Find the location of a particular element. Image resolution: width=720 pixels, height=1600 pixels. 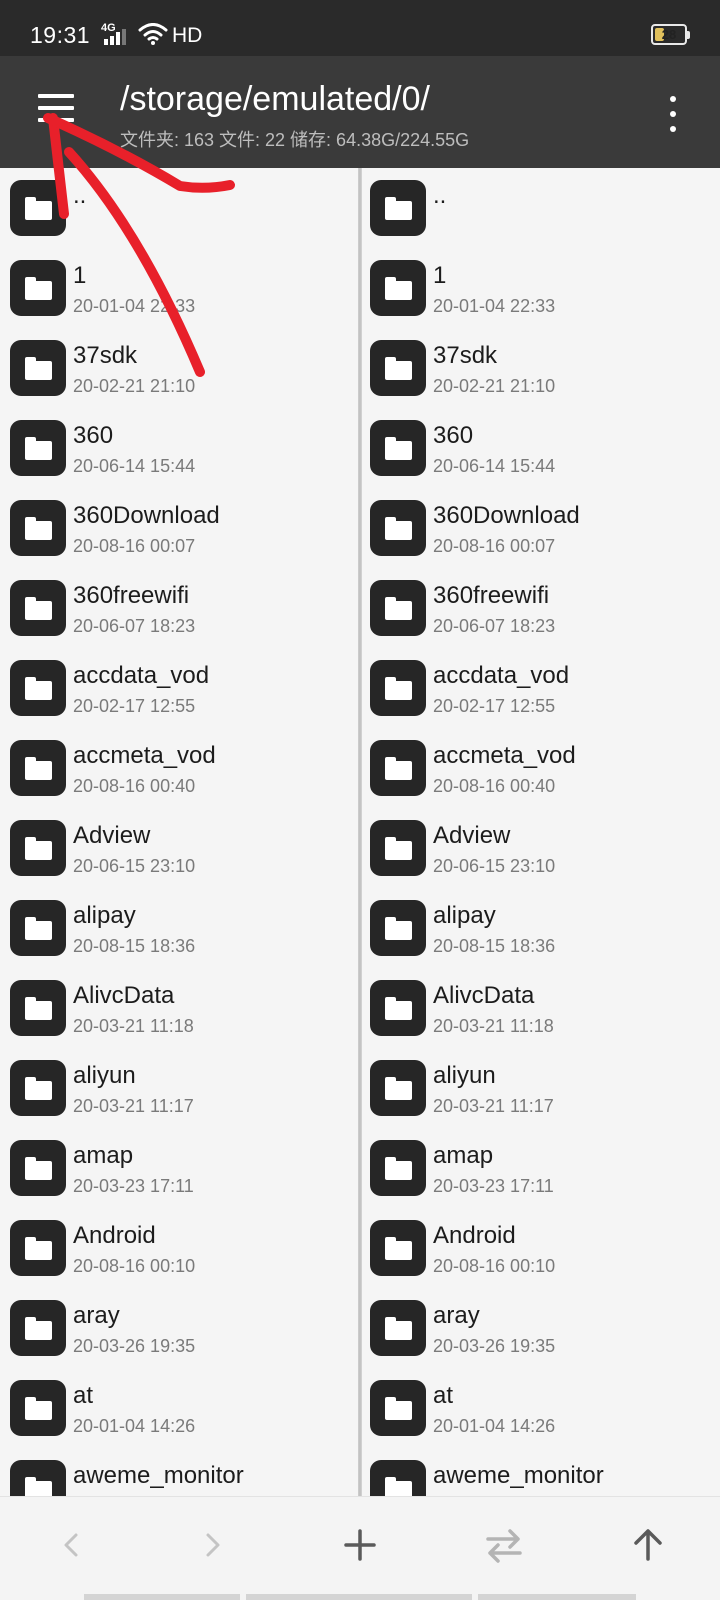

hamburger-menu-icon is located at coordinates (56, 110).